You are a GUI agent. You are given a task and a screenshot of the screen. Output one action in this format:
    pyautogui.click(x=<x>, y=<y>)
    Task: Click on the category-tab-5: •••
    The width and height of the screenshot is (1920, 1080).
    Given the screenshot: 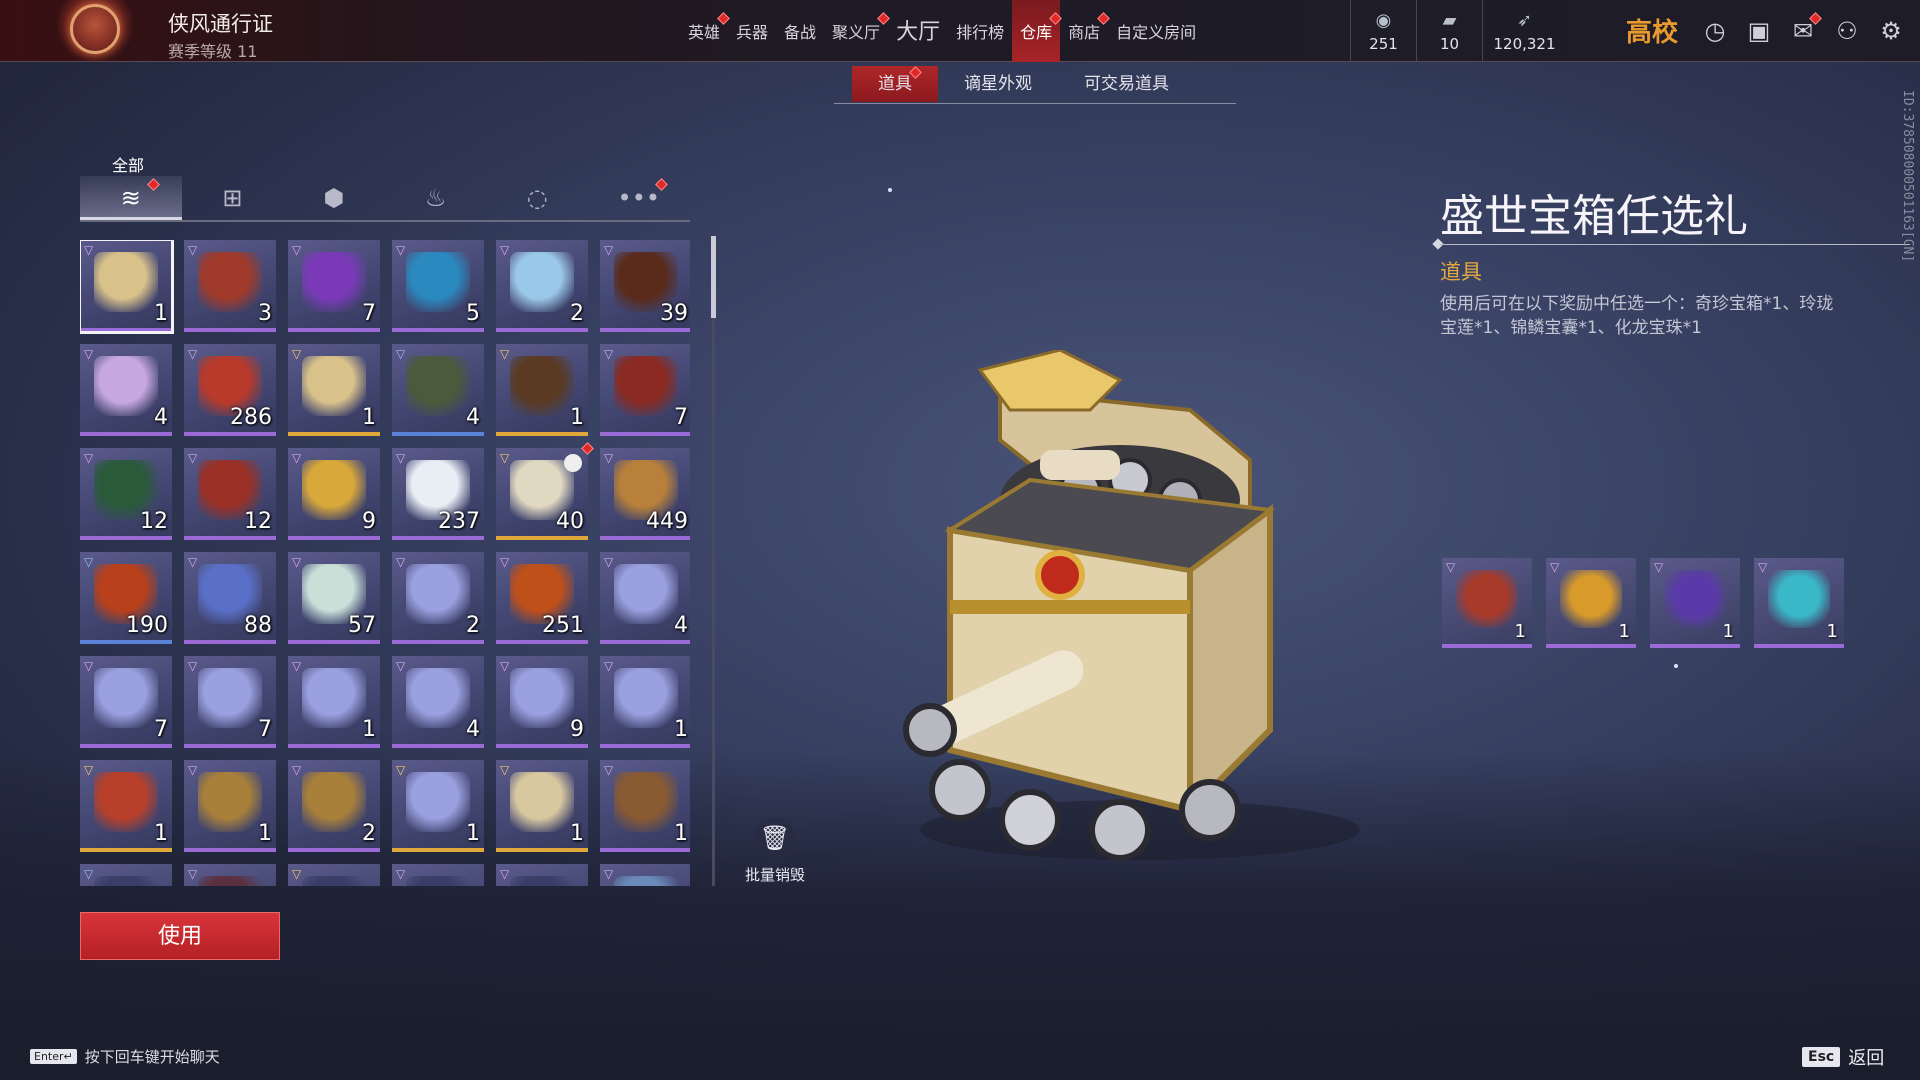 What is the action you would take?
    pyautogui.click(x=639, y=198)
    